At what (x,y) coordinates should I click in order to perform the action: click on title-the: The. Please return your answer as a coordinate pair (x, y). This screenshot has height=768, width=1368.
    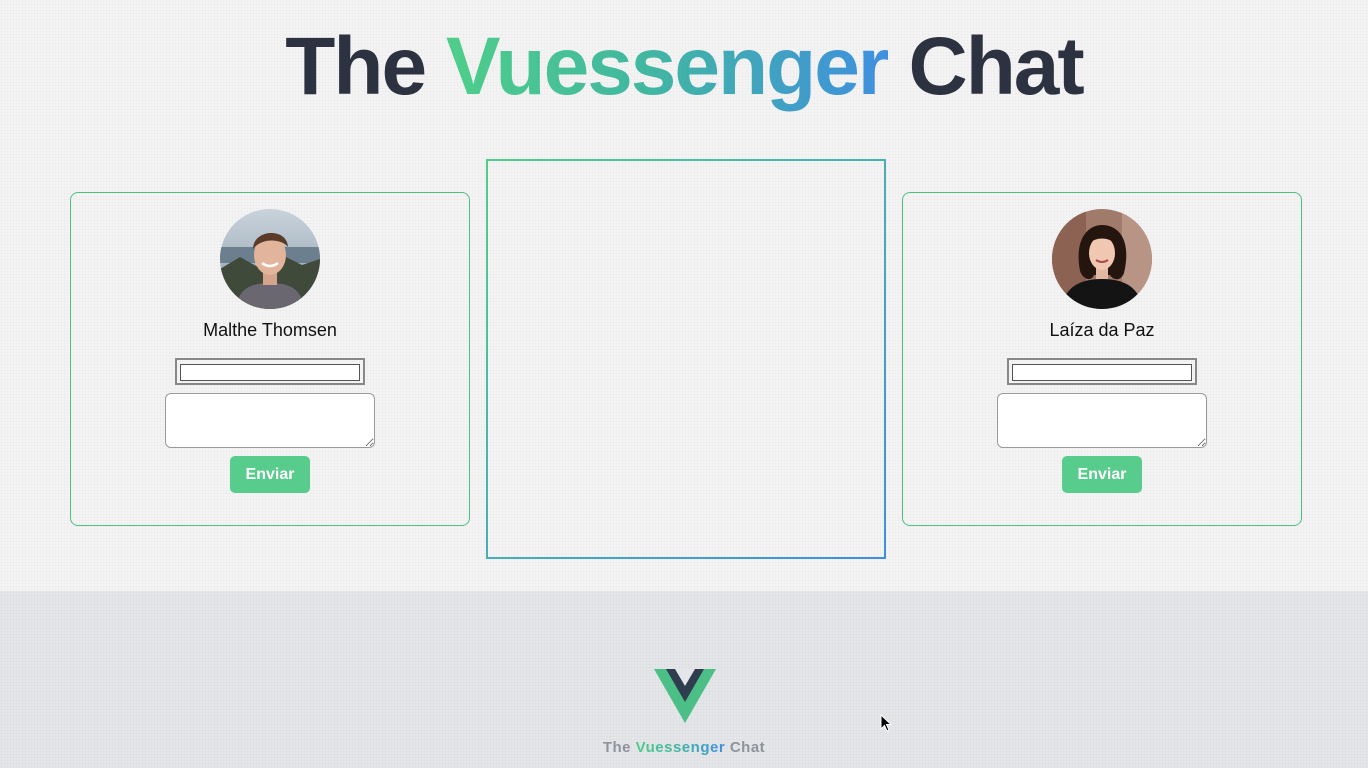
    Looking at the image, I should click on (365, 66).